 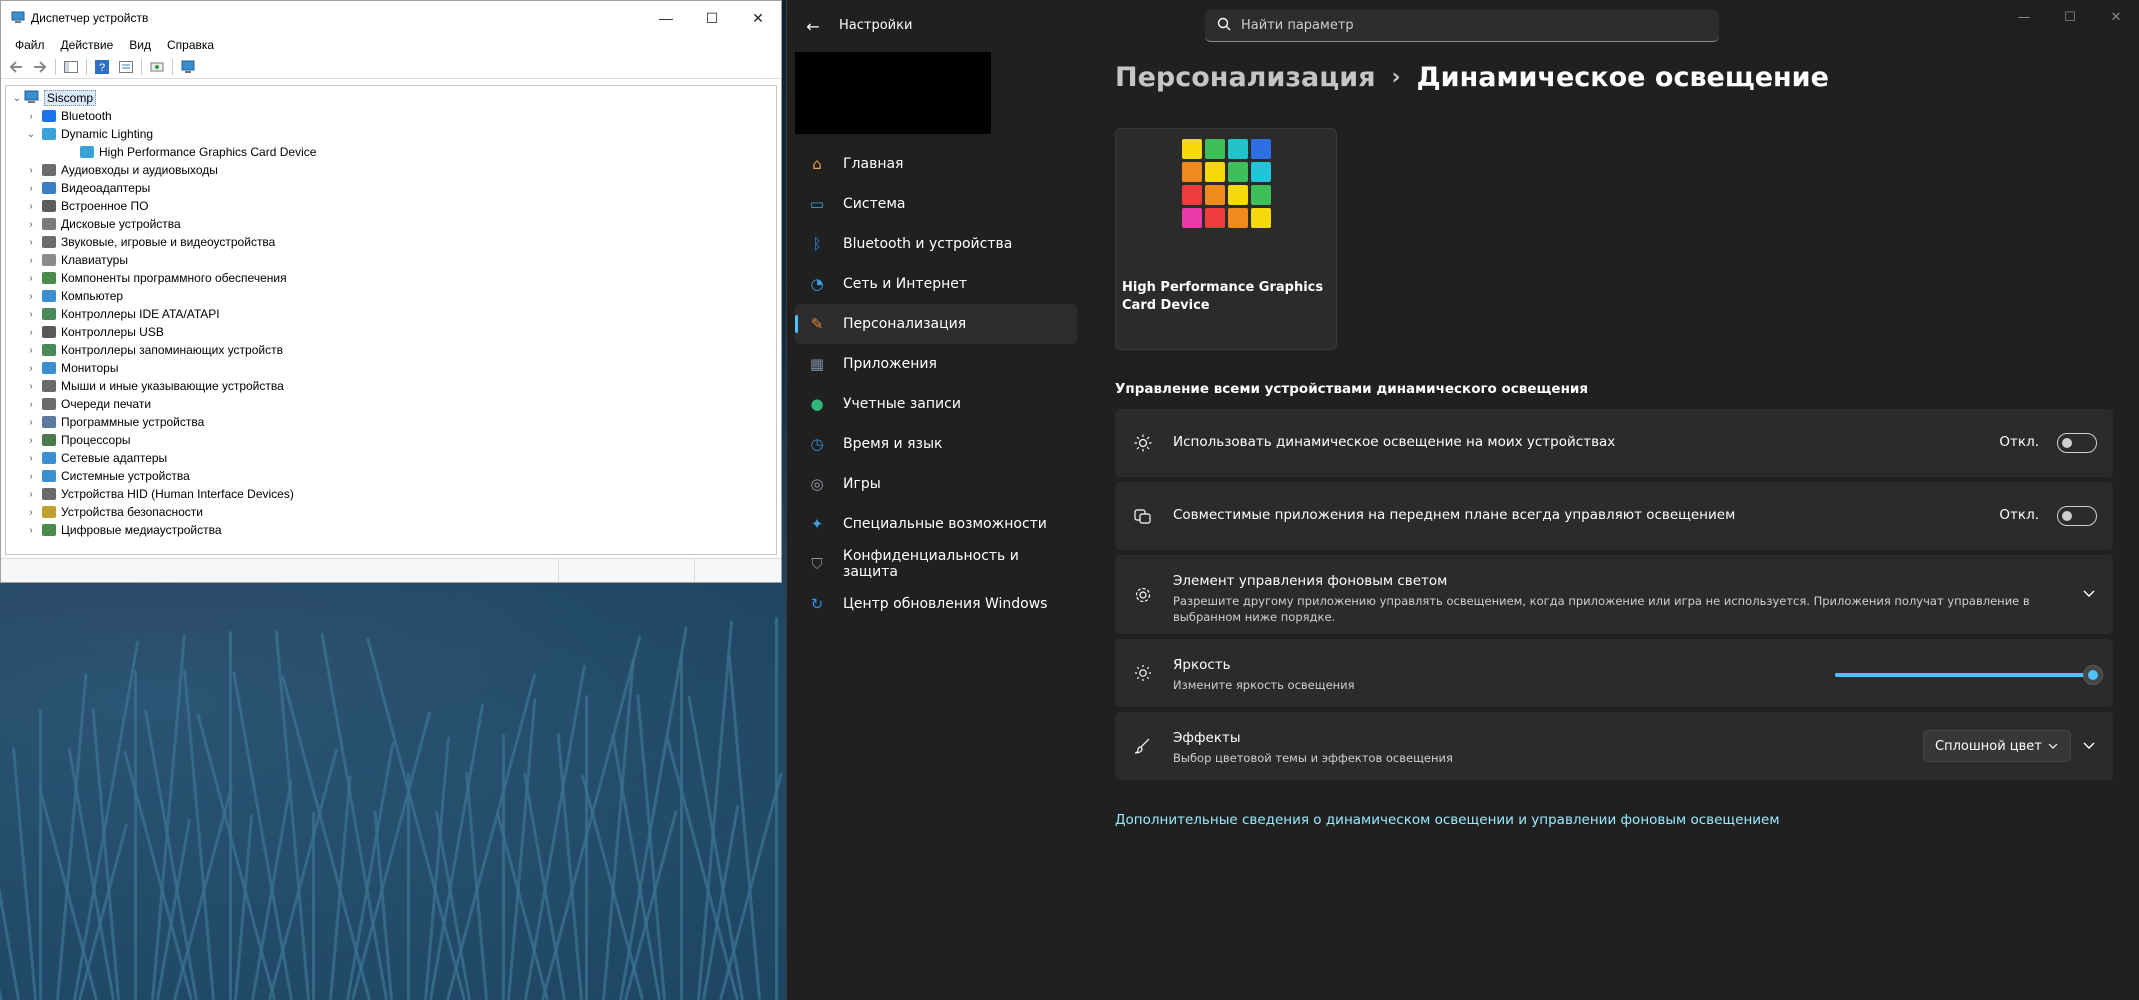 I want to click on nav-item: ↻ Центр обновления Windows, so click(x=936, y=604).